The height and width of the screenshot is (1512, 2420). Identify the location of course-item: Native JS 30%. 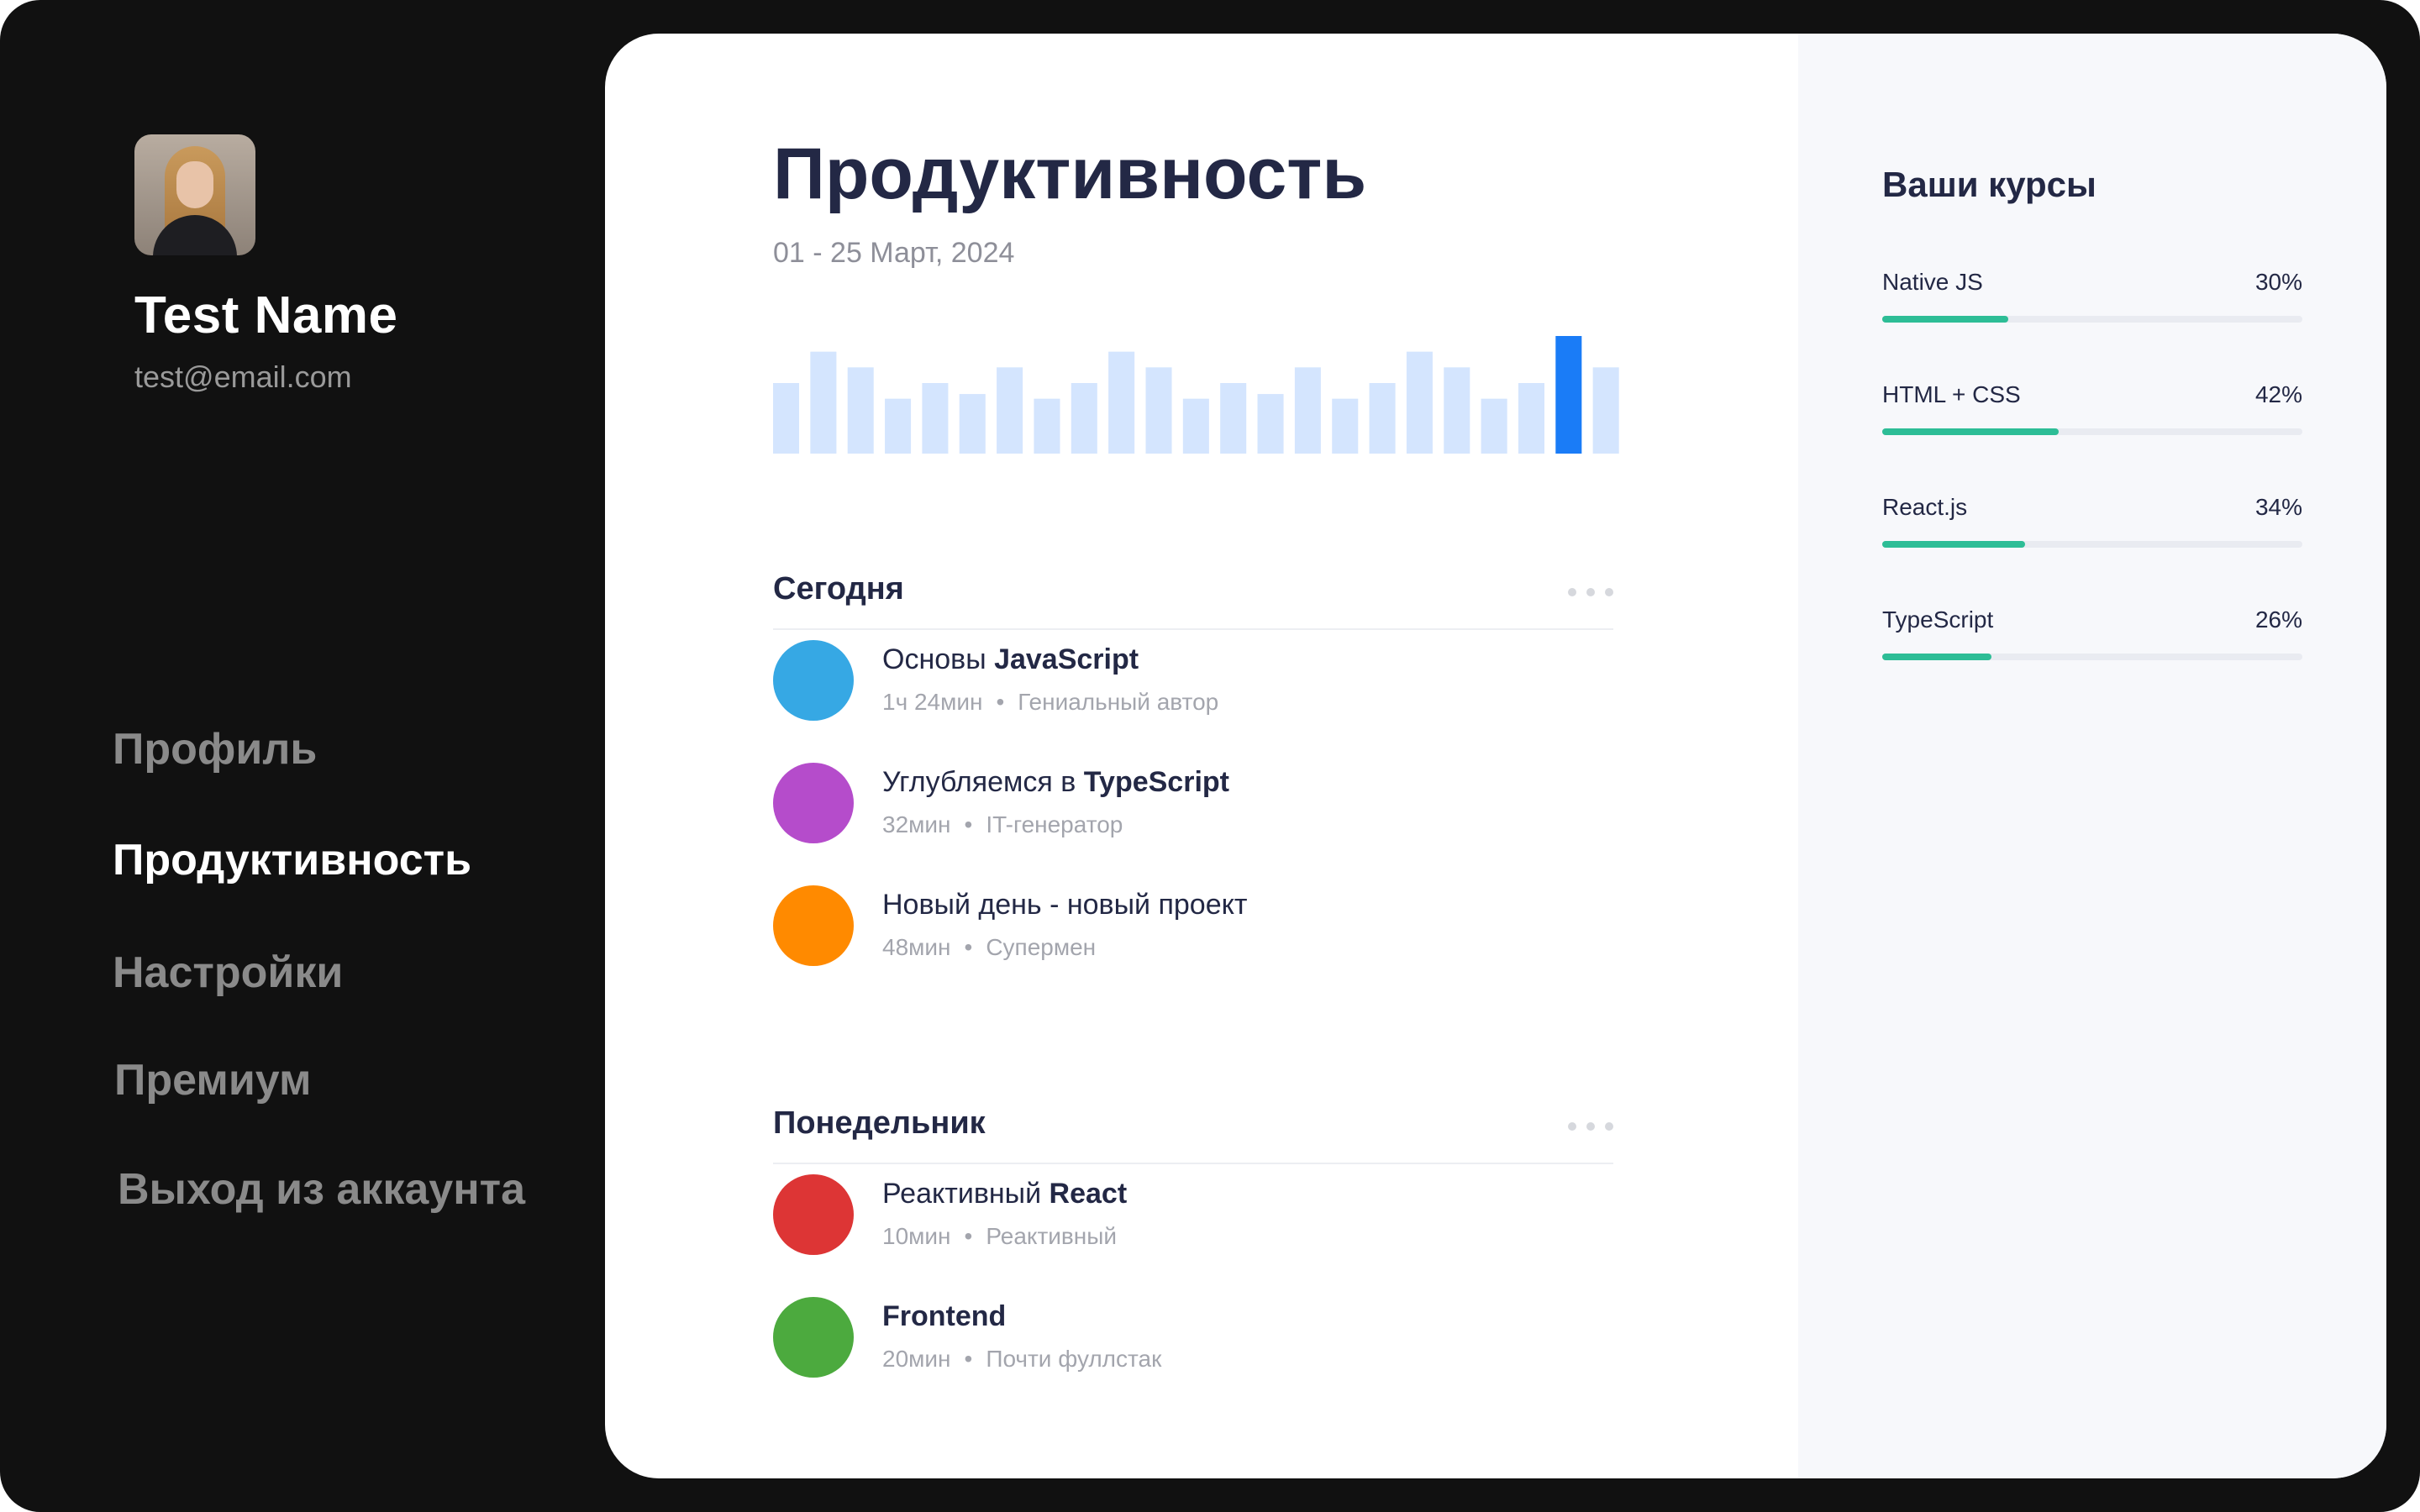
(2092, 302).